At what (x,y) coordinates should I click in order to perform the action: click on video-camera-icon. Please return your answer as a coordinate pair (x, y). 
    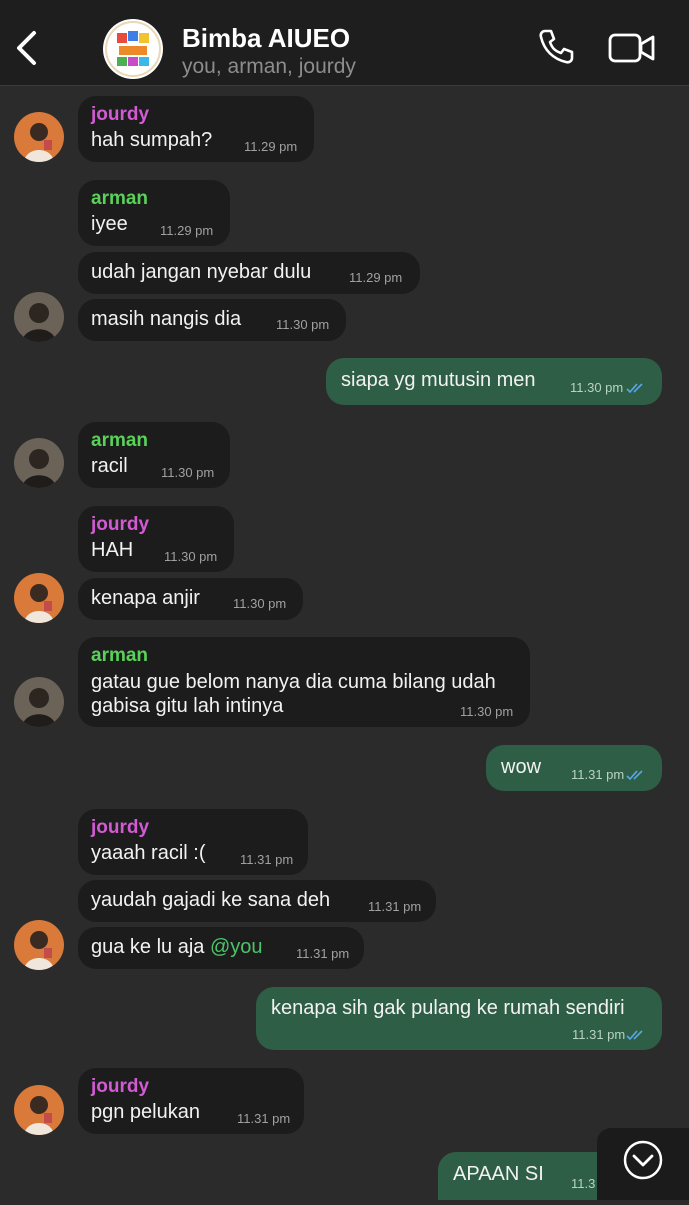
    Looking at the image, I should click on (632, 48).